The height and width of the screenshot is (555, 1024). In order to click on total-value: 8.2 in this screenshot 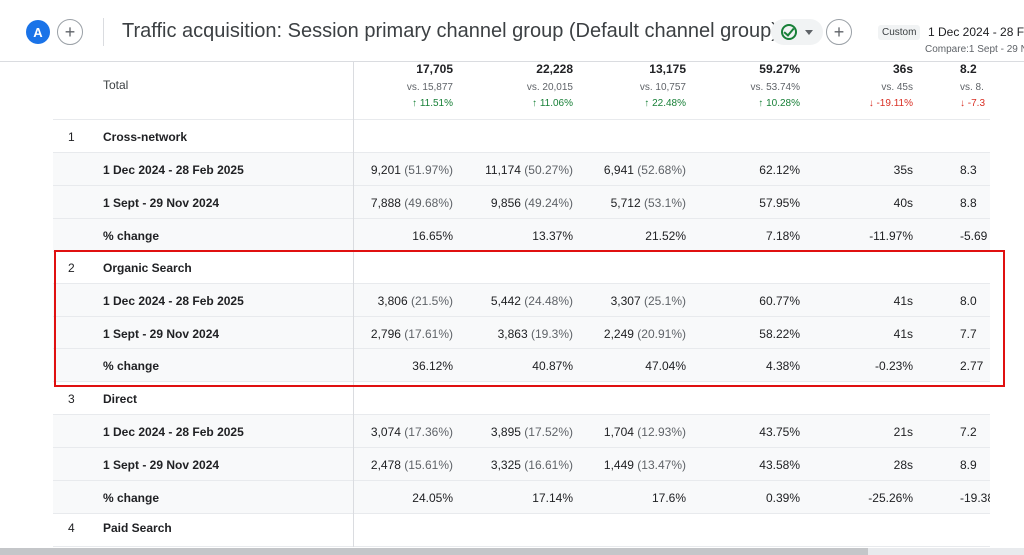, I will do `click(968, 69)`.